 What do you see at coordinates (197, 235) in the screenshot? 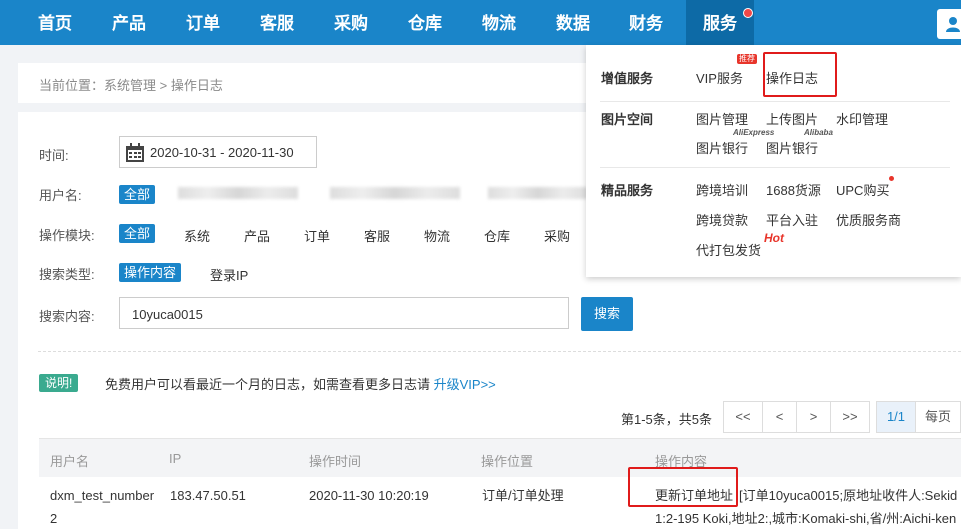
I see `module-system: 系统` at bounding box center [197, 235].